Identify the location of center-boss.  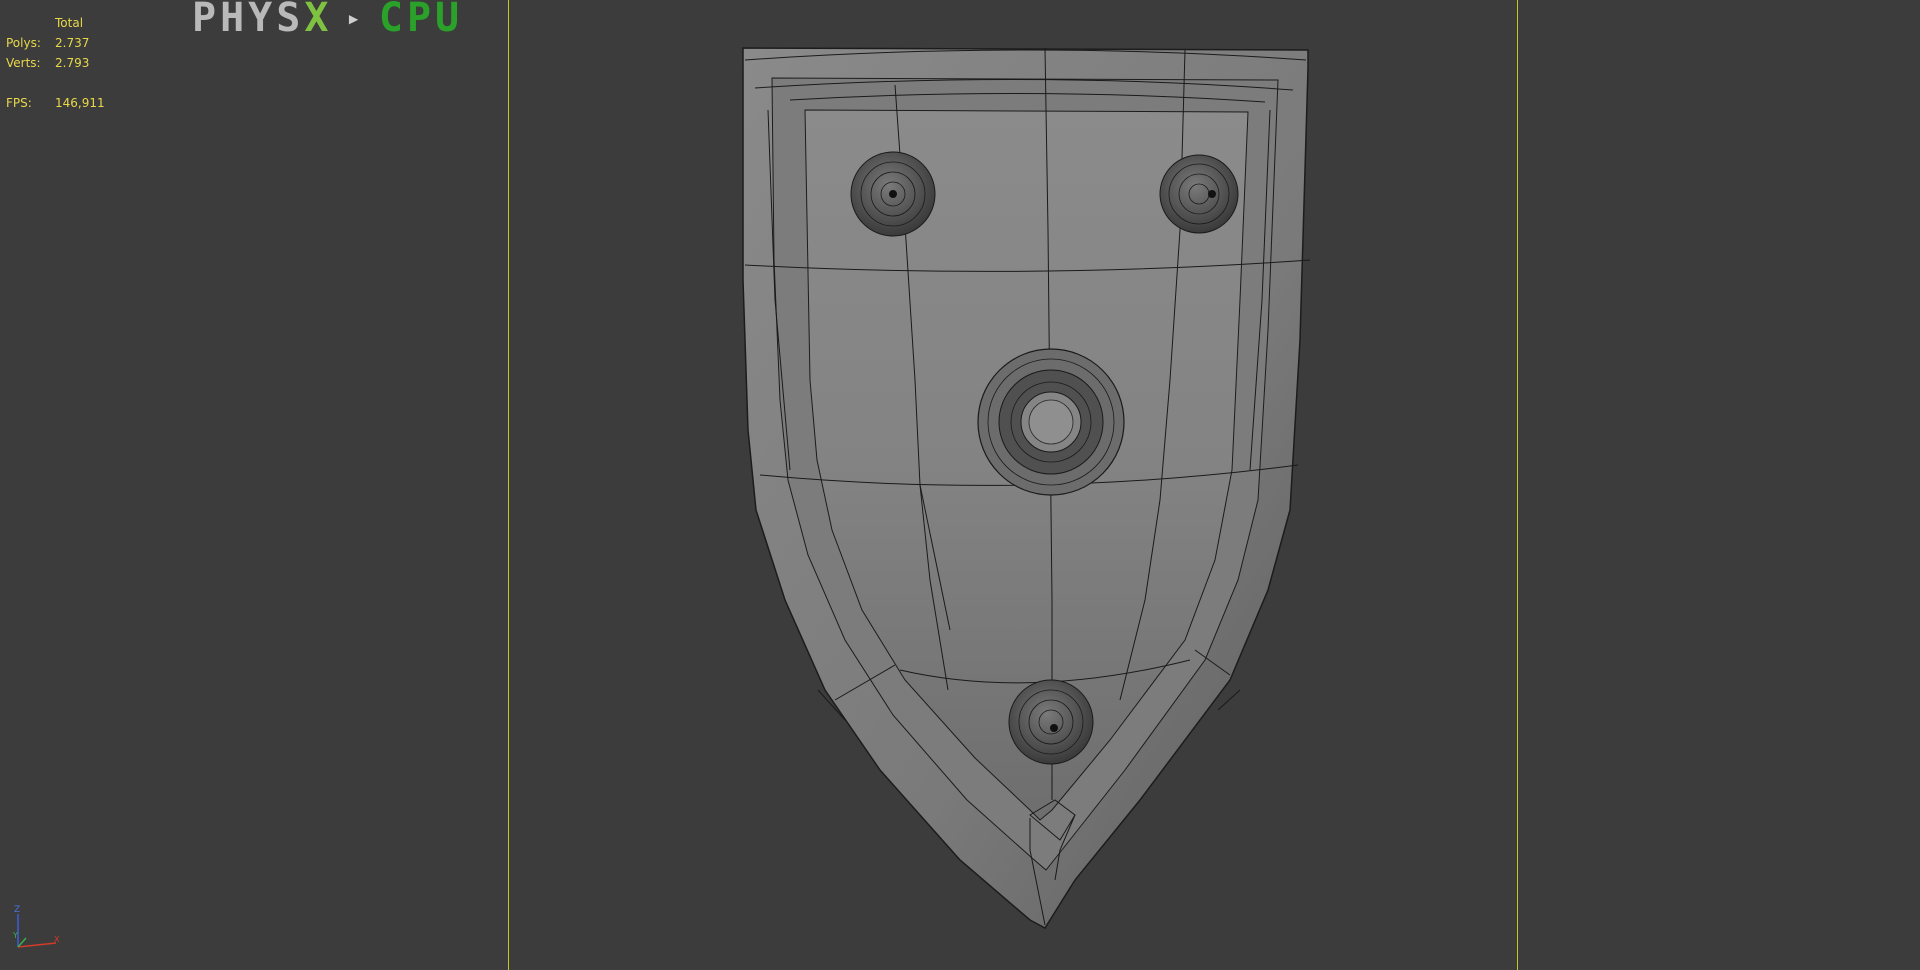
(1051, 422).